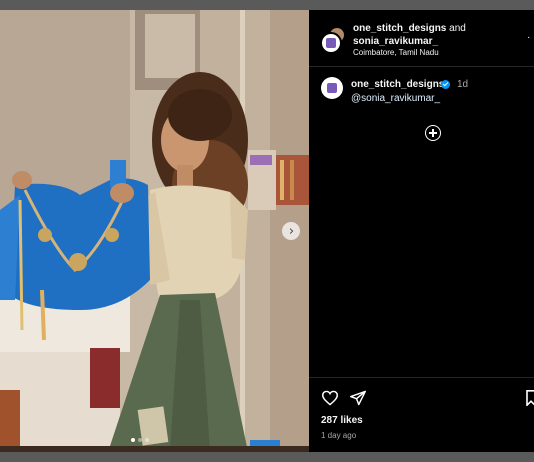  Describe the element at coordinates (445, 84) in the screenshot. I see `verified-icon` at that location.